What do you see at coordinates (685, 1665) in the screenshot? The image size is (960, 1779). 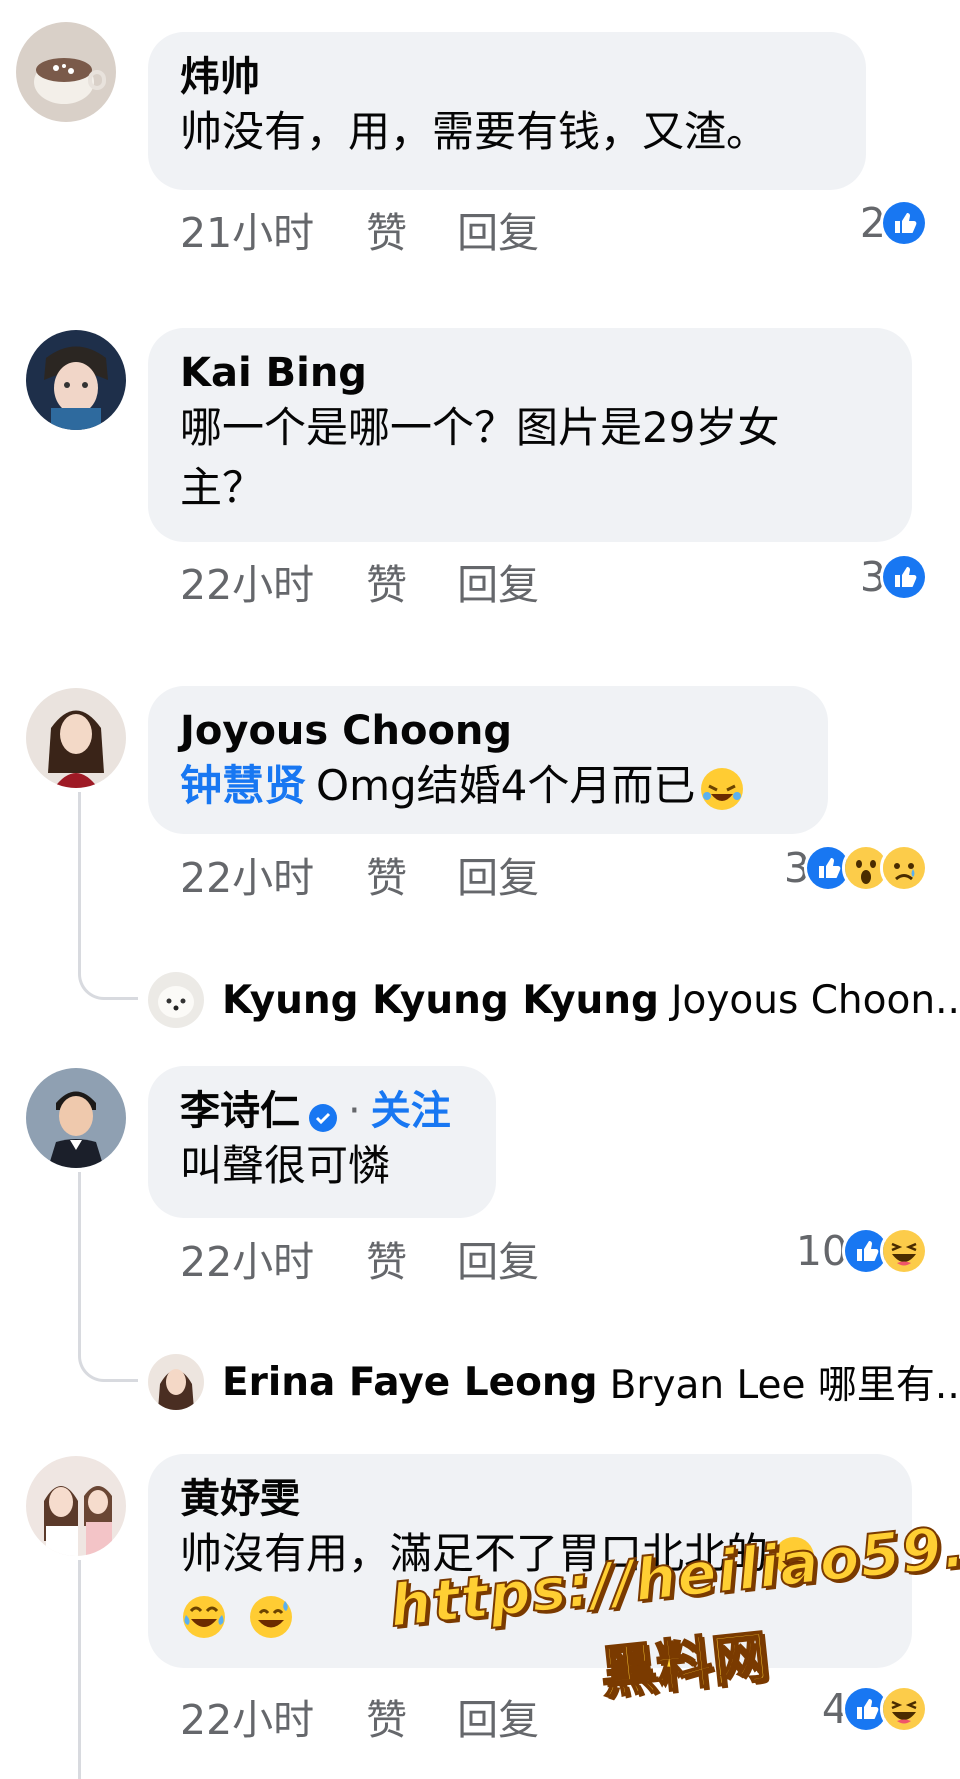 I see `watermark-label: 黑料网` at bounding box center [685, 1665].